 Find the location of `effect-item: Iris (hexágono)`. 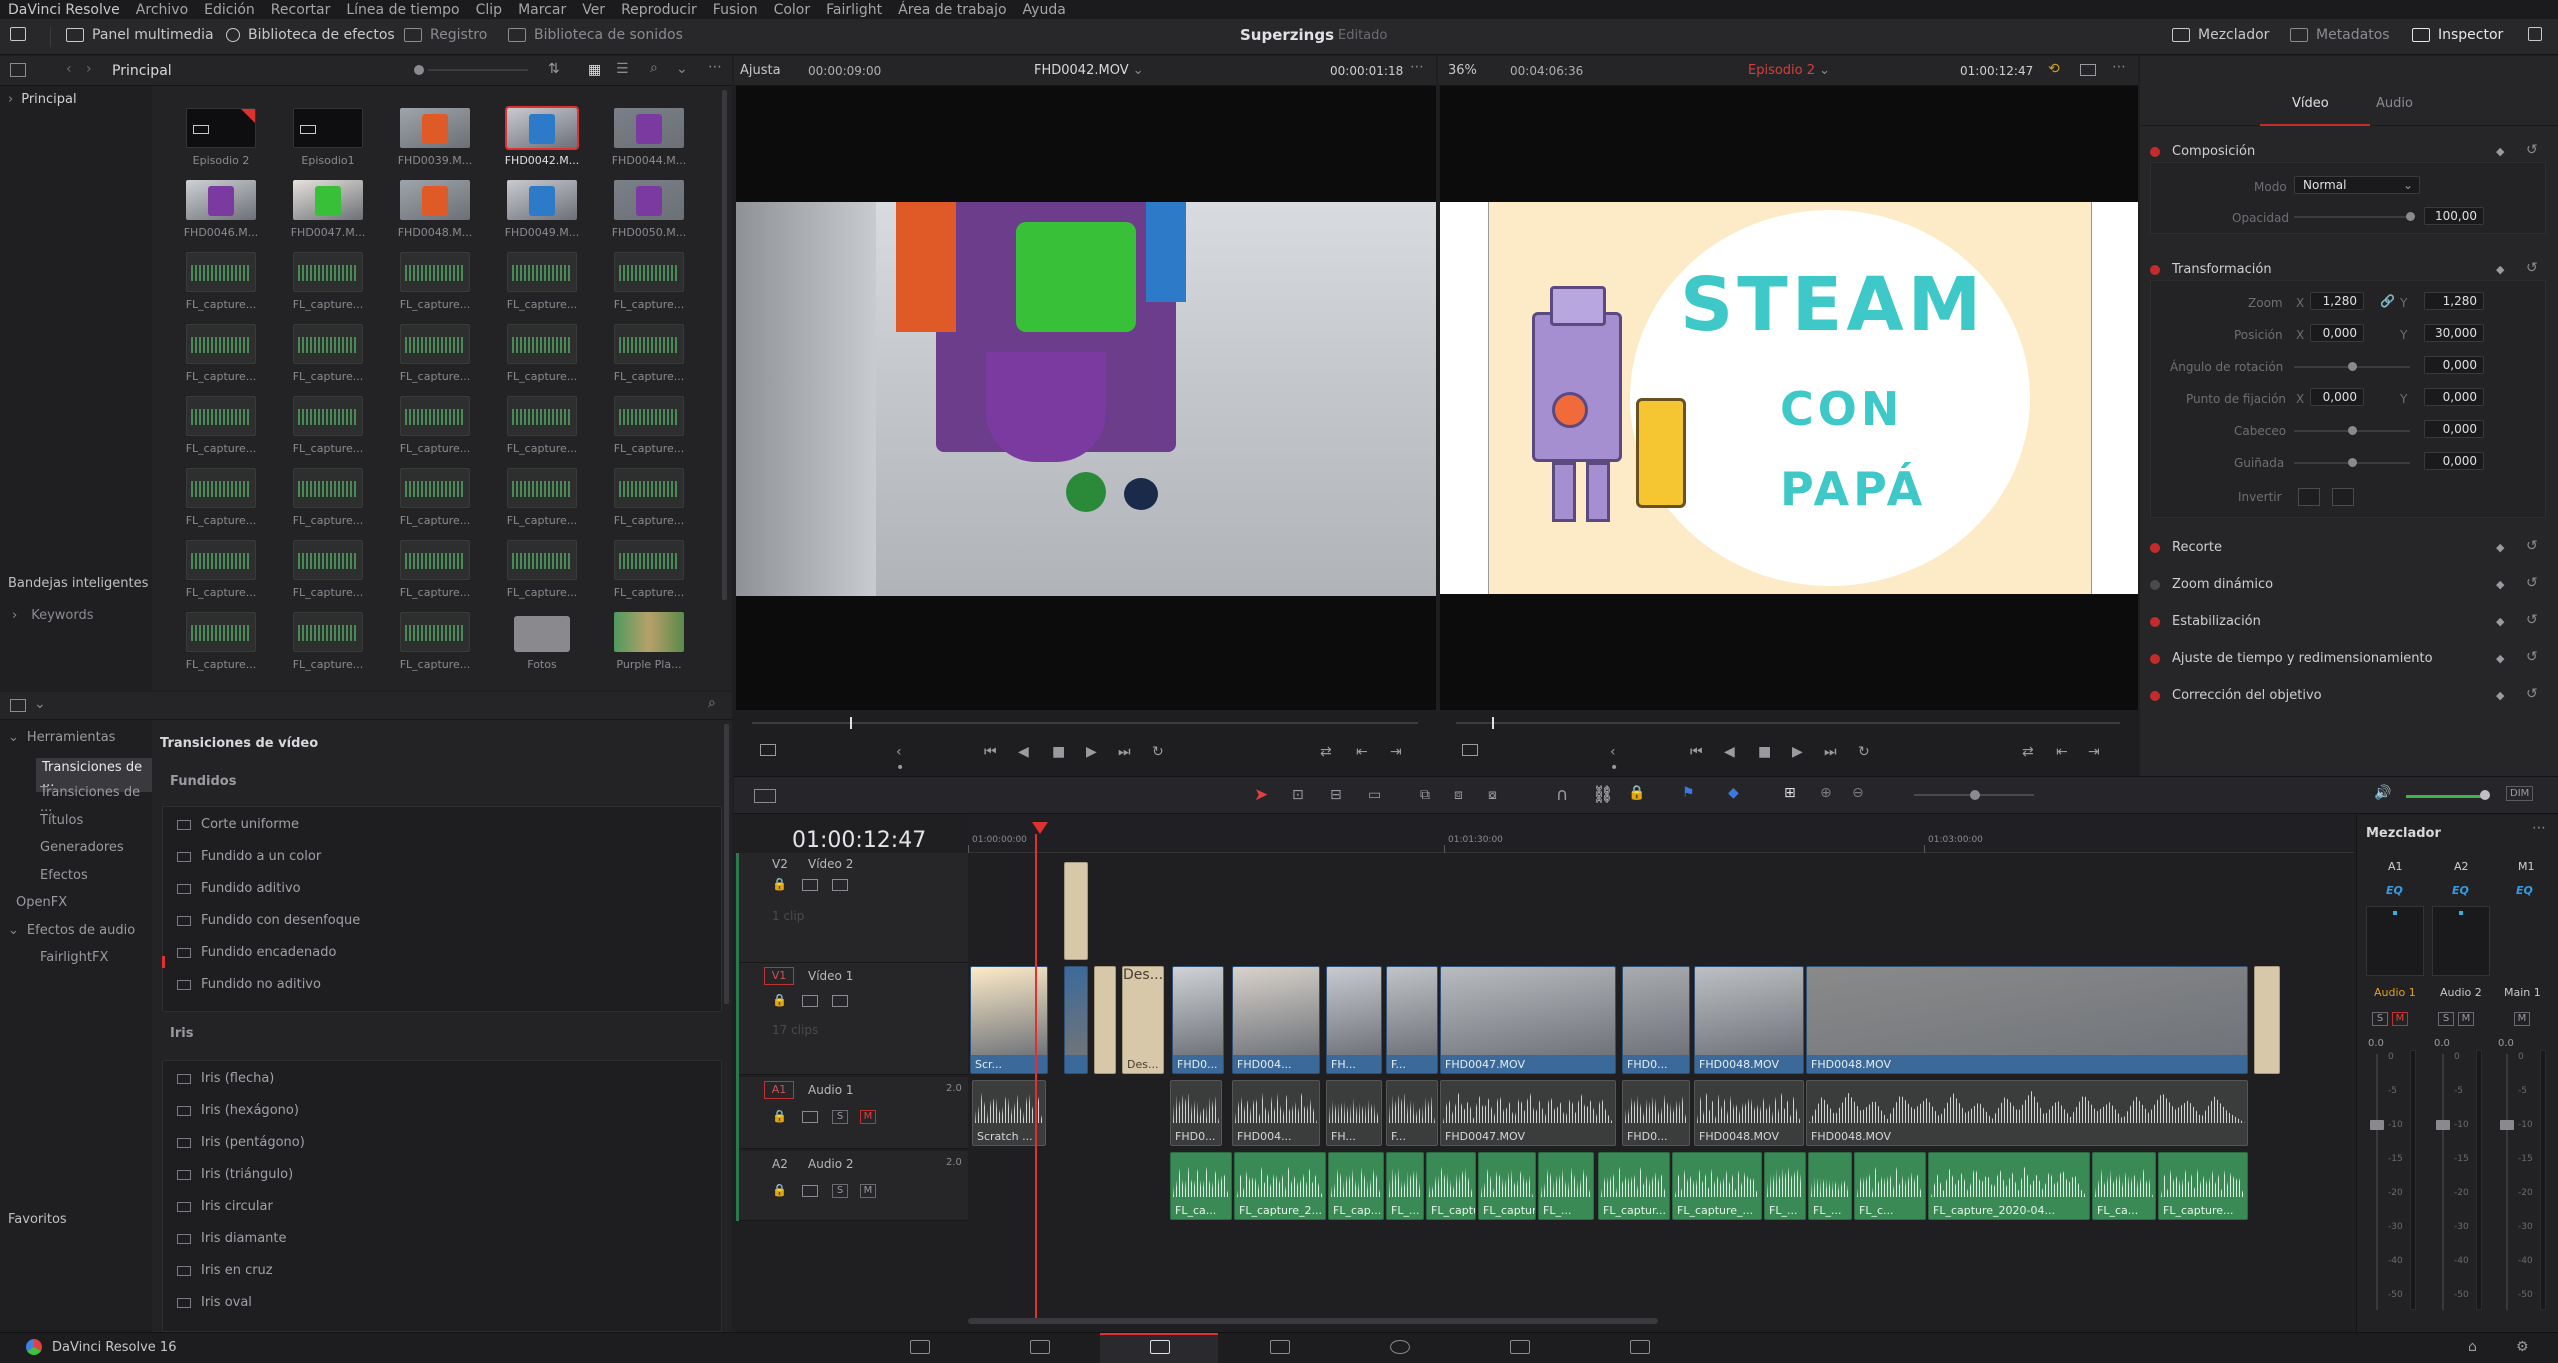

effect-item: Iris (hexágono) is located at coordinates (238, 1110).